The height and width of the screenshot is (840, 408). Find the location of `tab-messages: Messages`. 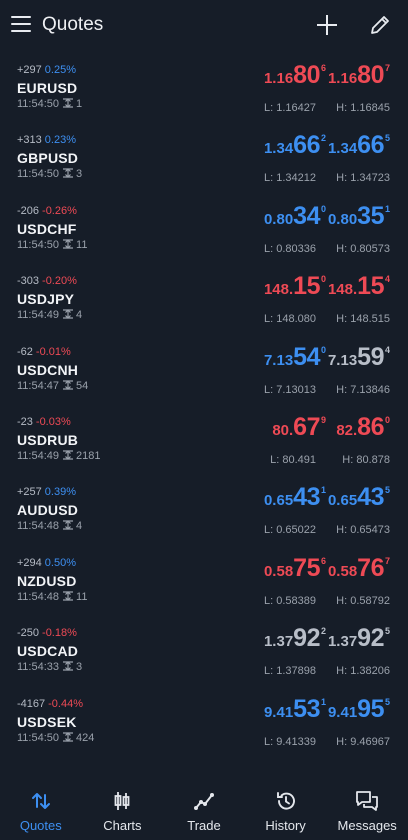

tab-messages: Messages is located at coordinates (367, 809).